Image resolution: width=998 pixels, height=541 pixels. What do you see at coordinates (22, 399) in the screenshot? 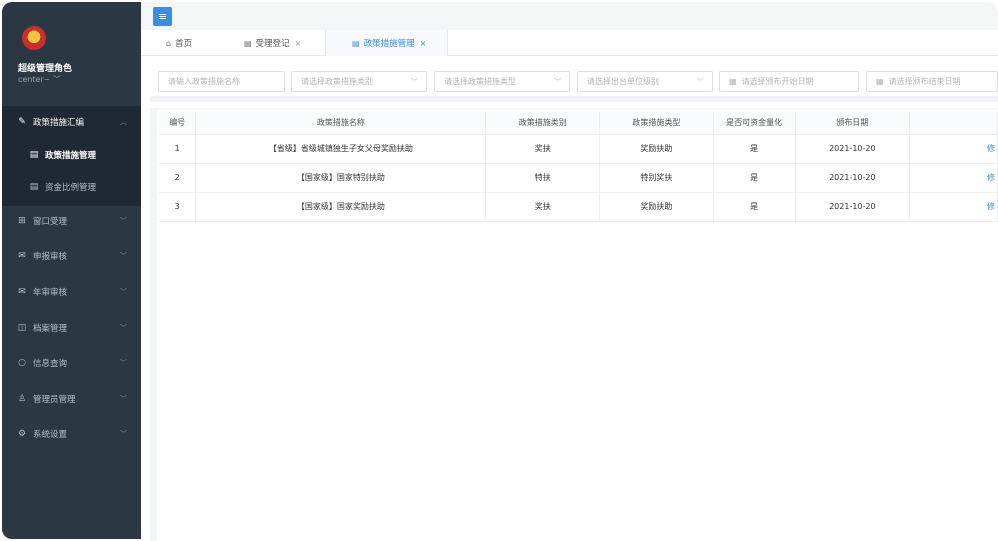
I see `user-icon: ♙` at bounding box center [22, 399].